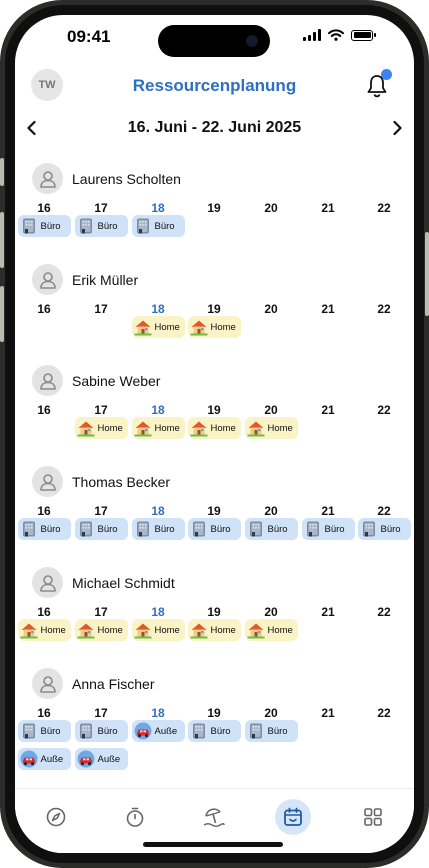 This screenshot has height=868, width=429. I want to click on tab-calendar, so click(293, 817).